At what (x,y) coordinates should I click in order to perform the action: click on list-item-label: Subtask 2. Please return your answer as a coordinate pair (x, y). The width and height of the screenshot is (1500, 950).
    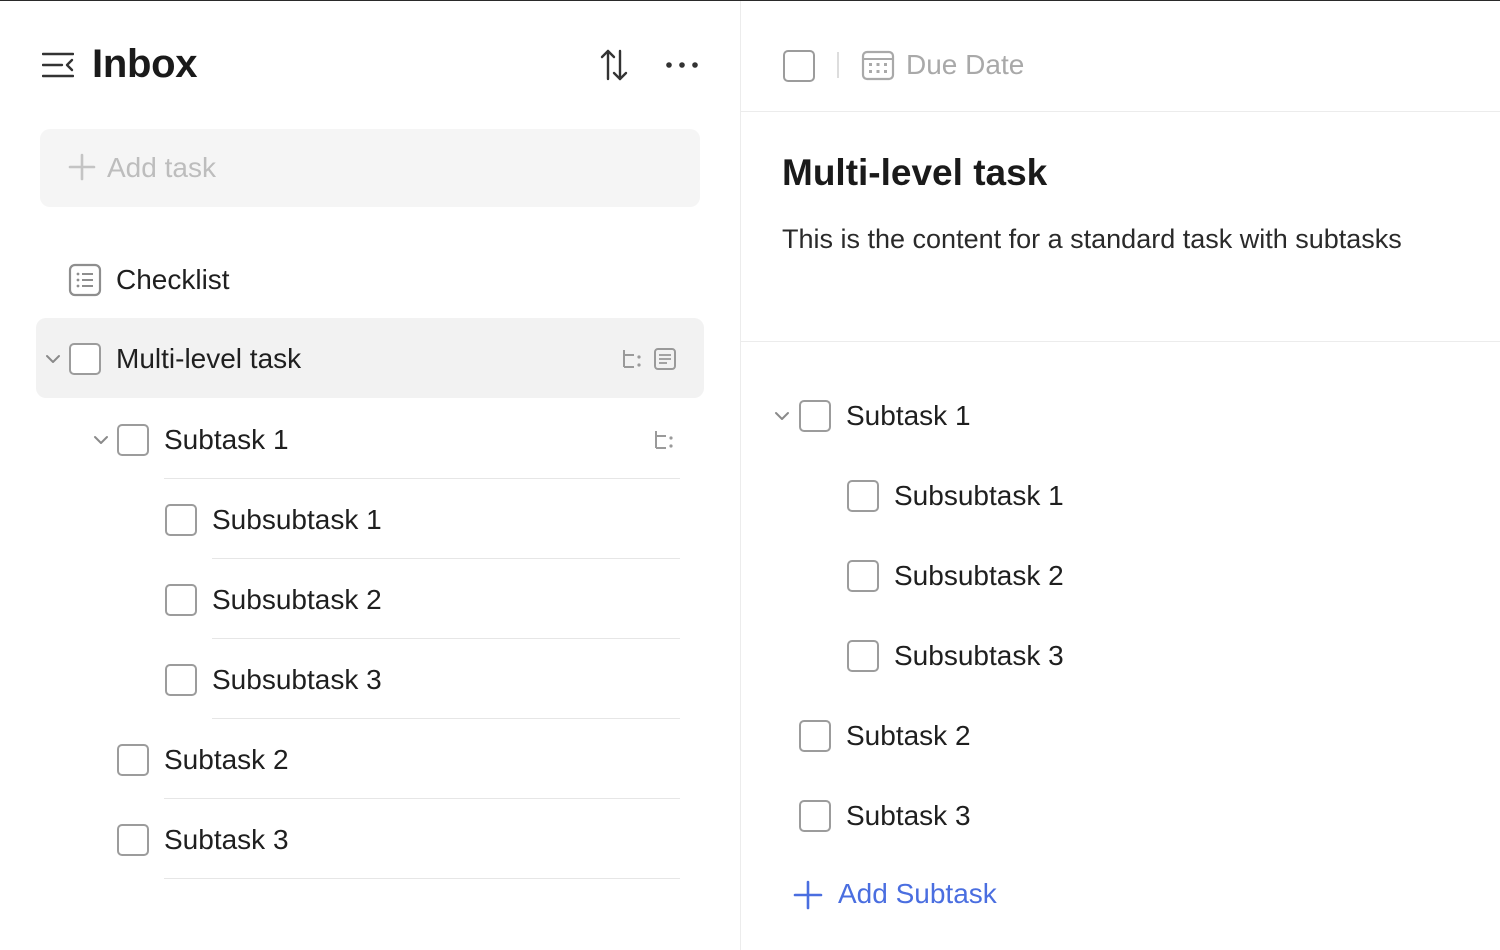
    Looking at the image, I should click on (226, 759).